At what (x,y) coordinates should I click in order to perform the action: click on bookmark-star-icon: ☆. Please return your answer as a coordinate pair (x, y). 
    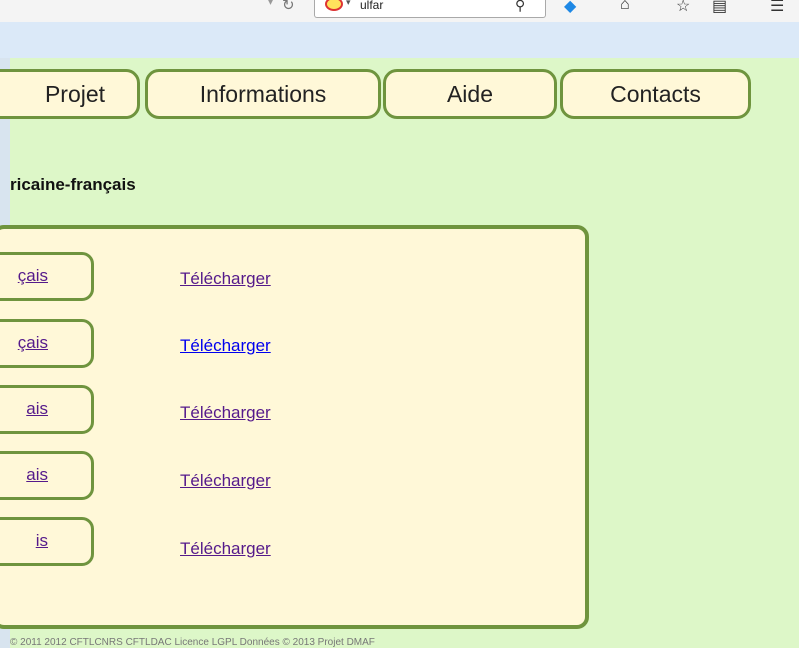
    Looking at the image, I should click on (683, 8).